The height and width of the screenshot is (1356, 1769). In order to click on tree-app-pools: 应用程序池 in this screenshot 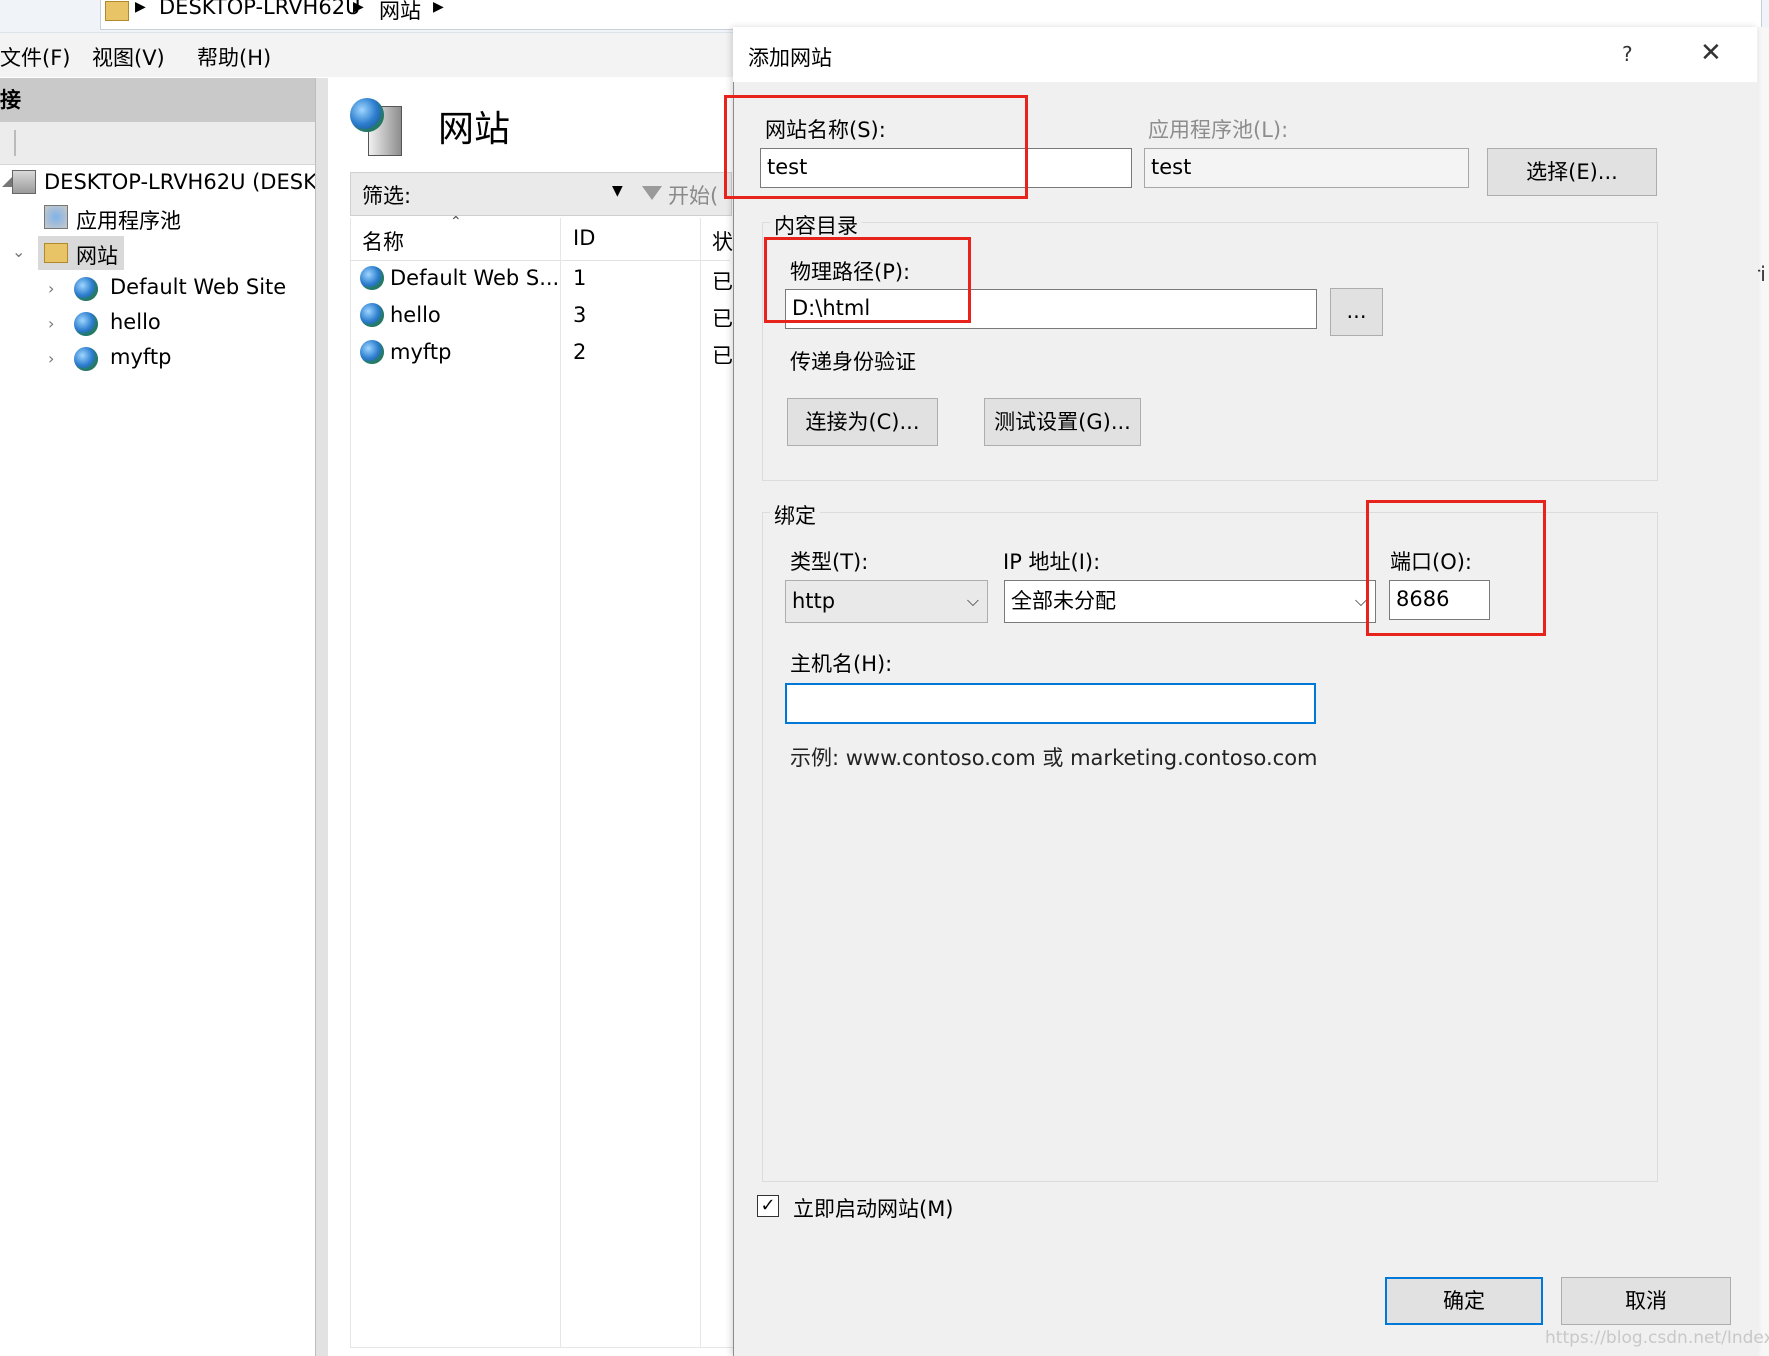, I will do `click(128, 220)`.